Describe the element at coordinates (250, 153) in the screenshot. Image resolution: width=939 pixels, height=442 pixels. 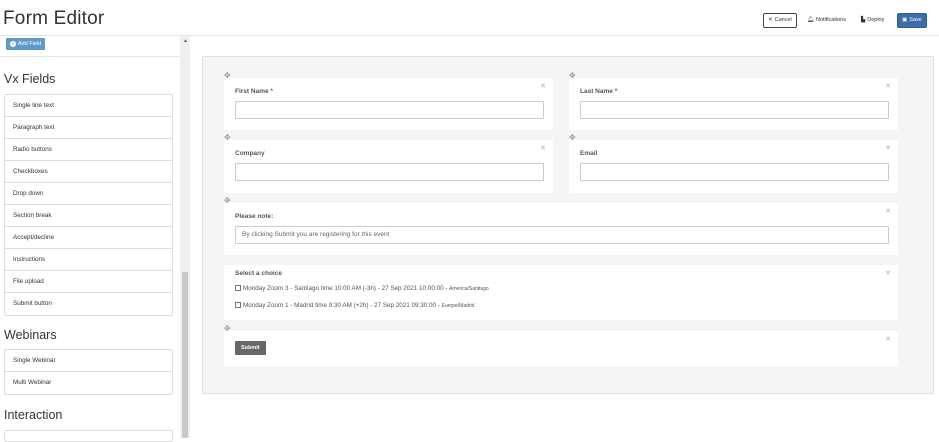
I see `field-label: Company` at that location.